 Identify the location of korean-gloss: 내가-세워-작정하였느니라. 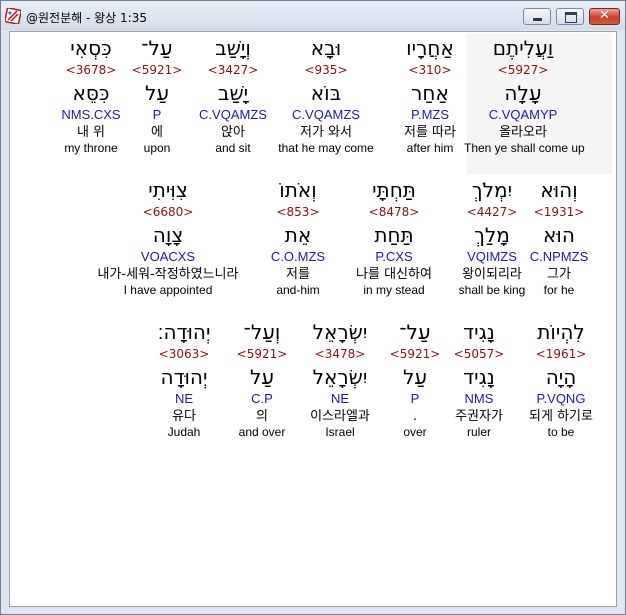
(168, 274).